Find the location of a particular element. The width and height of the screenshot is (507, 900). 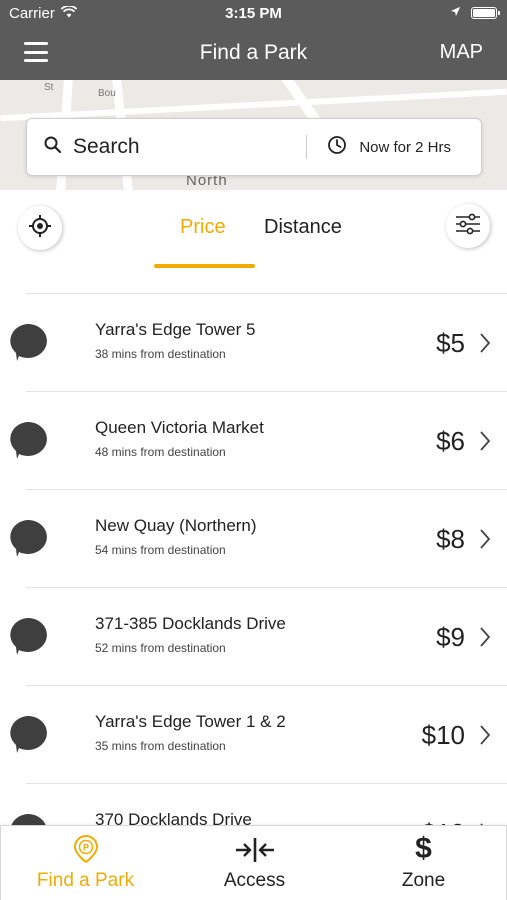

tab-zone-label: Zone is located at coordinates (423, 880).